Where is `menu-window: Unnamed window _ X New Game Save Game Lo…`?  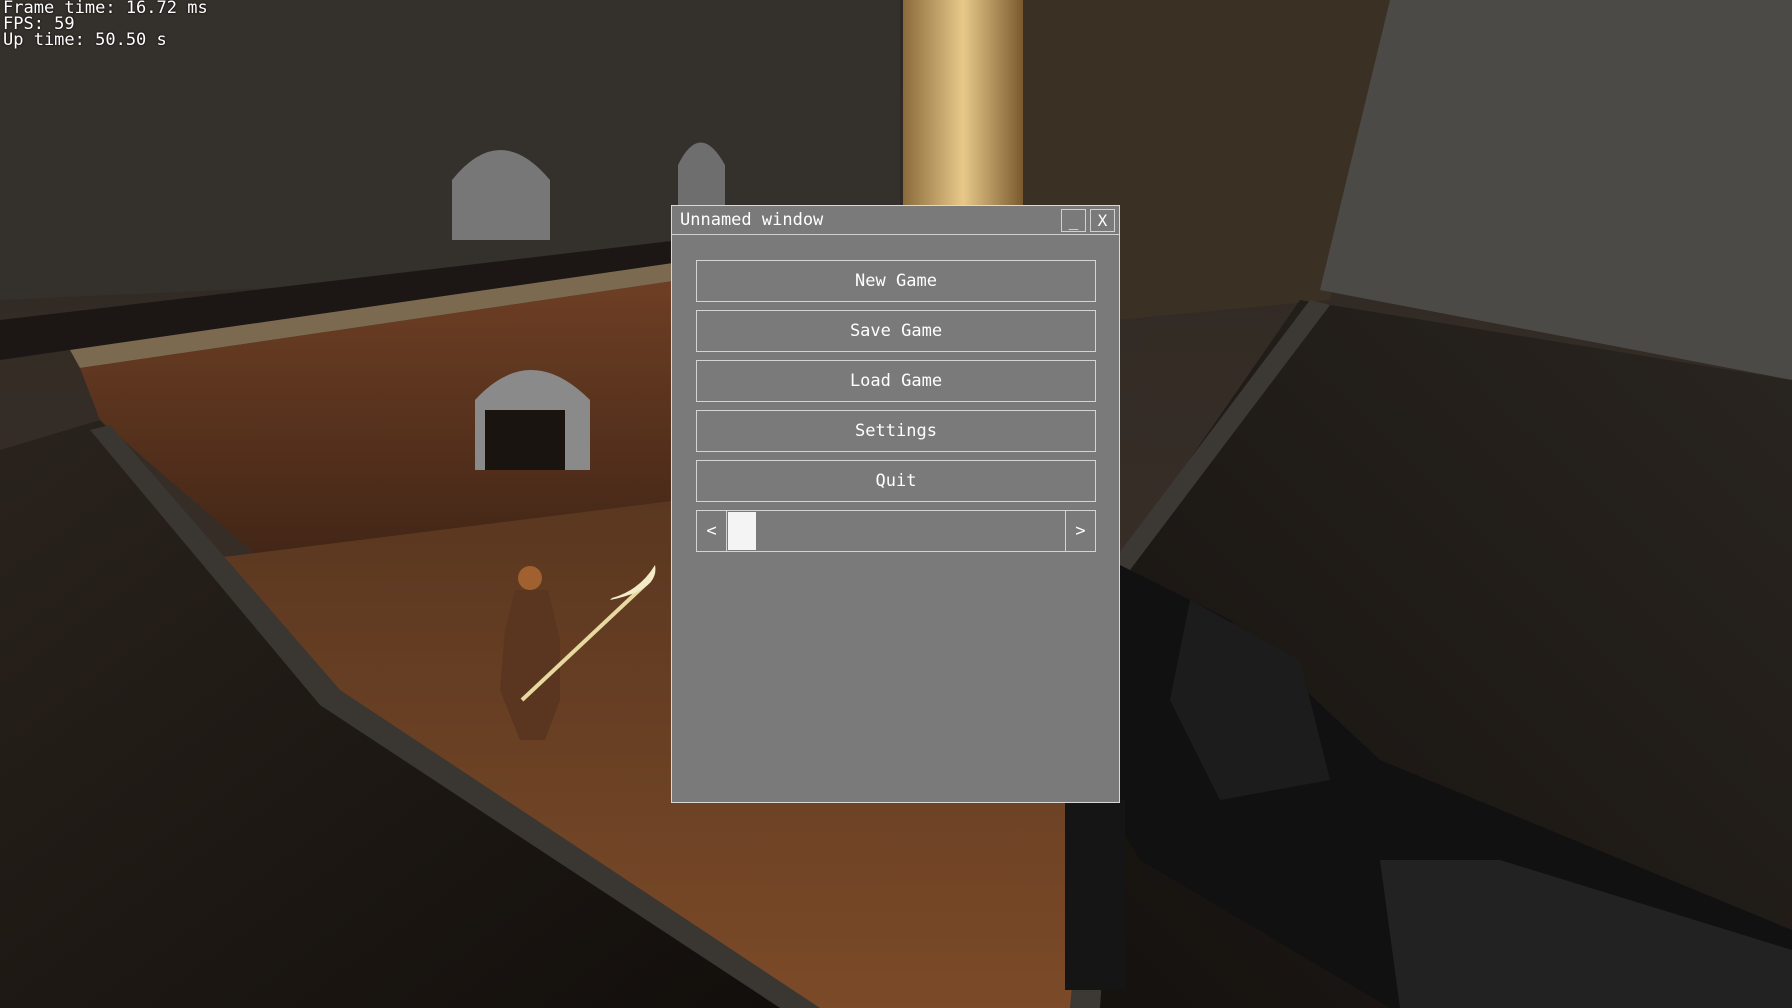 menu-window: Unnamed window _ X New Game Save Game Lo… is located at coordinates (895, 504).